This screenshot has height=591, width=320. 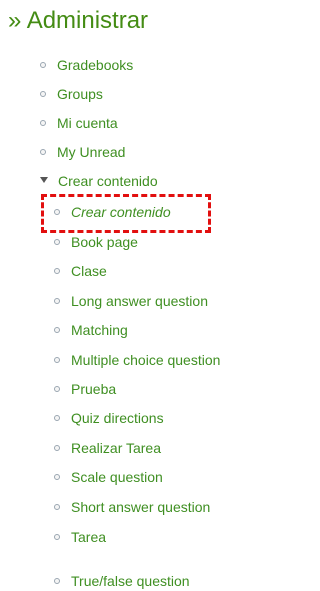 What do you see at coordinates (104, 242) in the screenshot?
I see `menu-item-label: Book page` at bounding box center [104, 242].